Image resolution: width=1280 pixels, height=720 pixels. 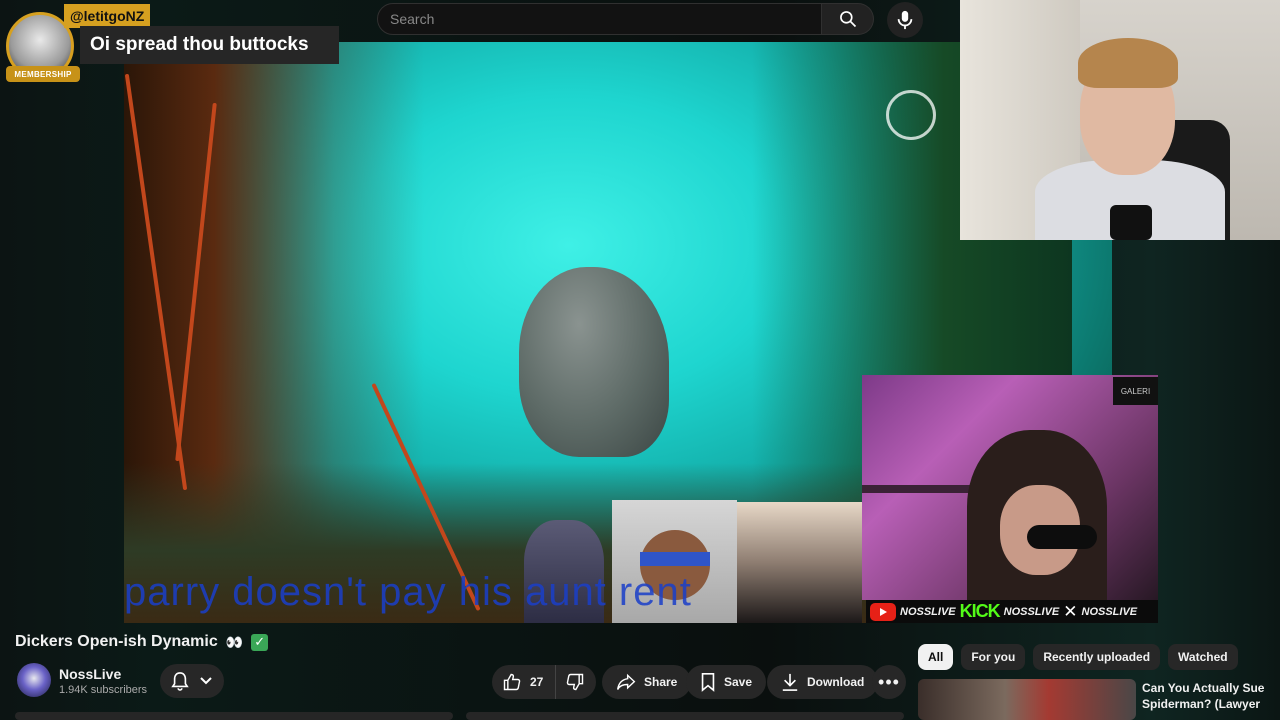 What do you see at coordinates (790, 682) in the screenshot?
I see `download-icon` at bounding box center [790, 682].